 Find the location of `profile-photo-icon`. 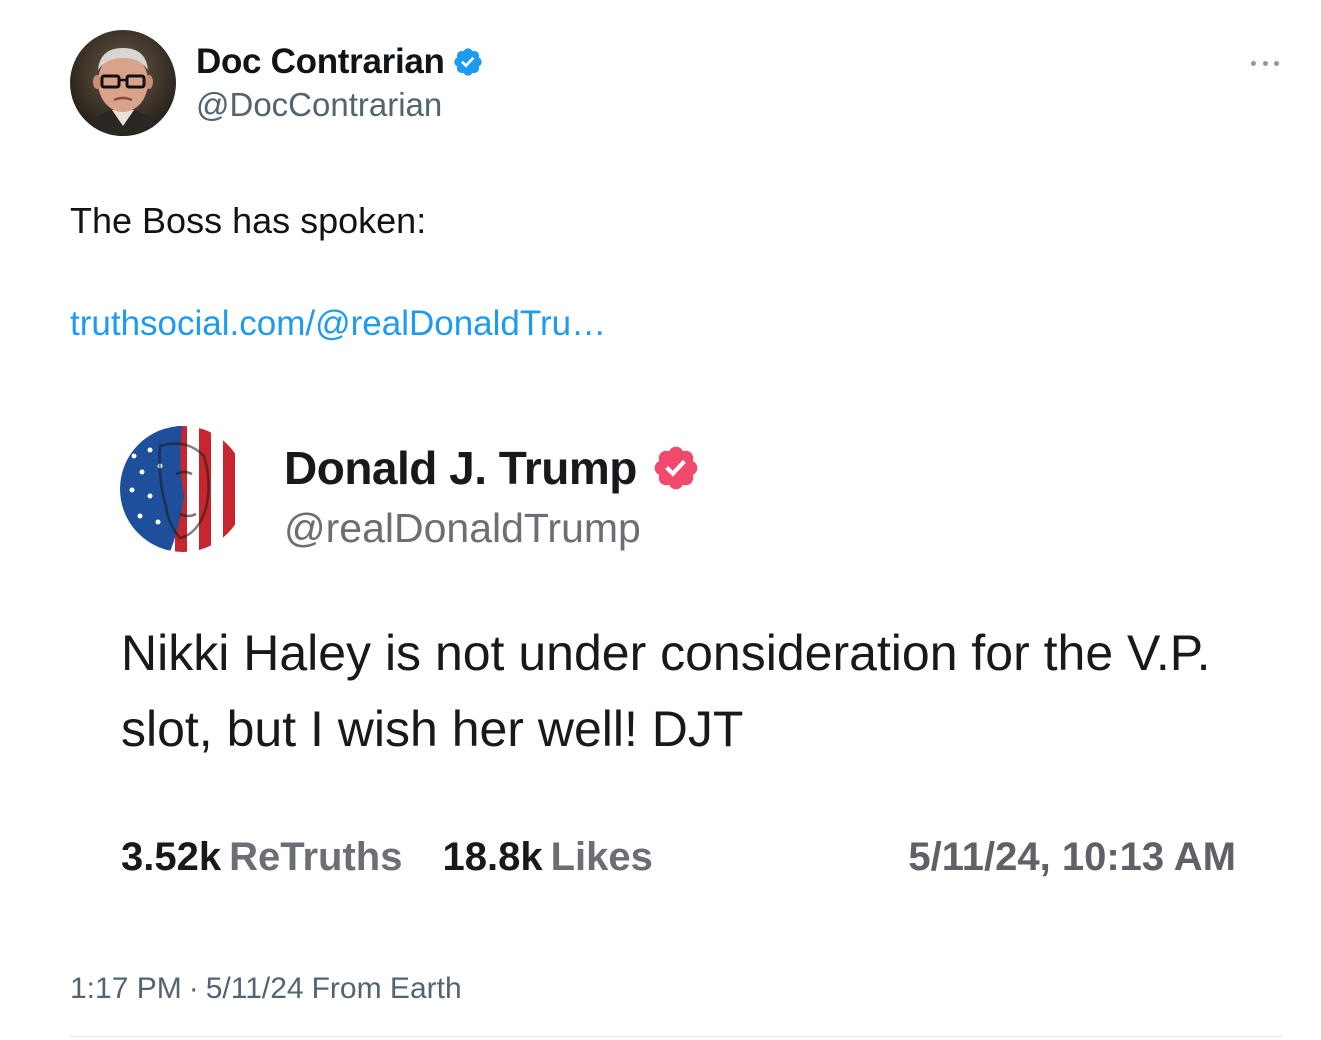

profile-photo-icon is located at coordinates (123, 83).